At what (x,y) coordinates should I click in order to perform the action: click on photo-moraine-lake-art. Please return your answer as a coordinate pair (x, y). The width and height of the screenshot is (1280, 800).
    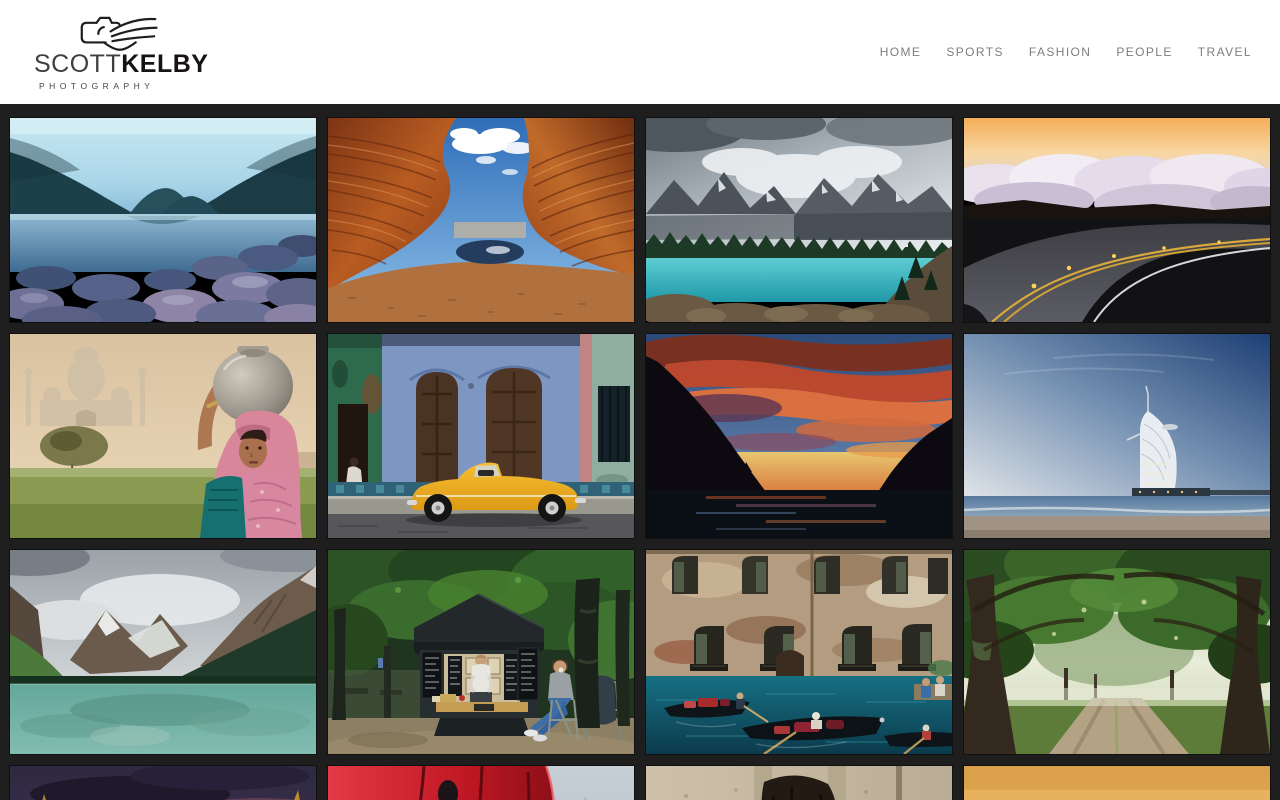
    Looking at the image, I should click on (799, 220).